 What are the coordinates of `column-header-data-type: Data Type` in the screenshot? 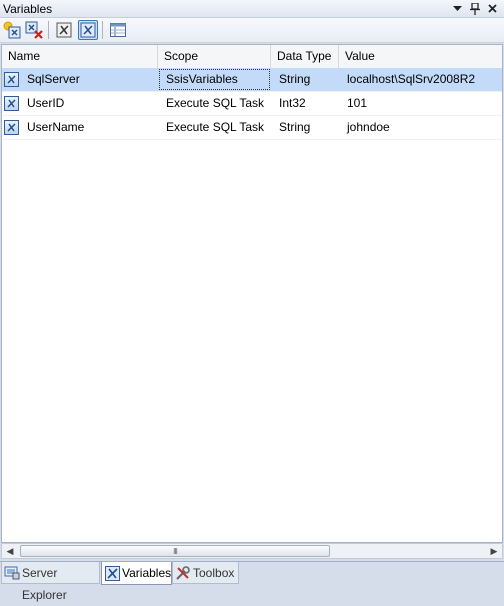 It's located at (305, 56).